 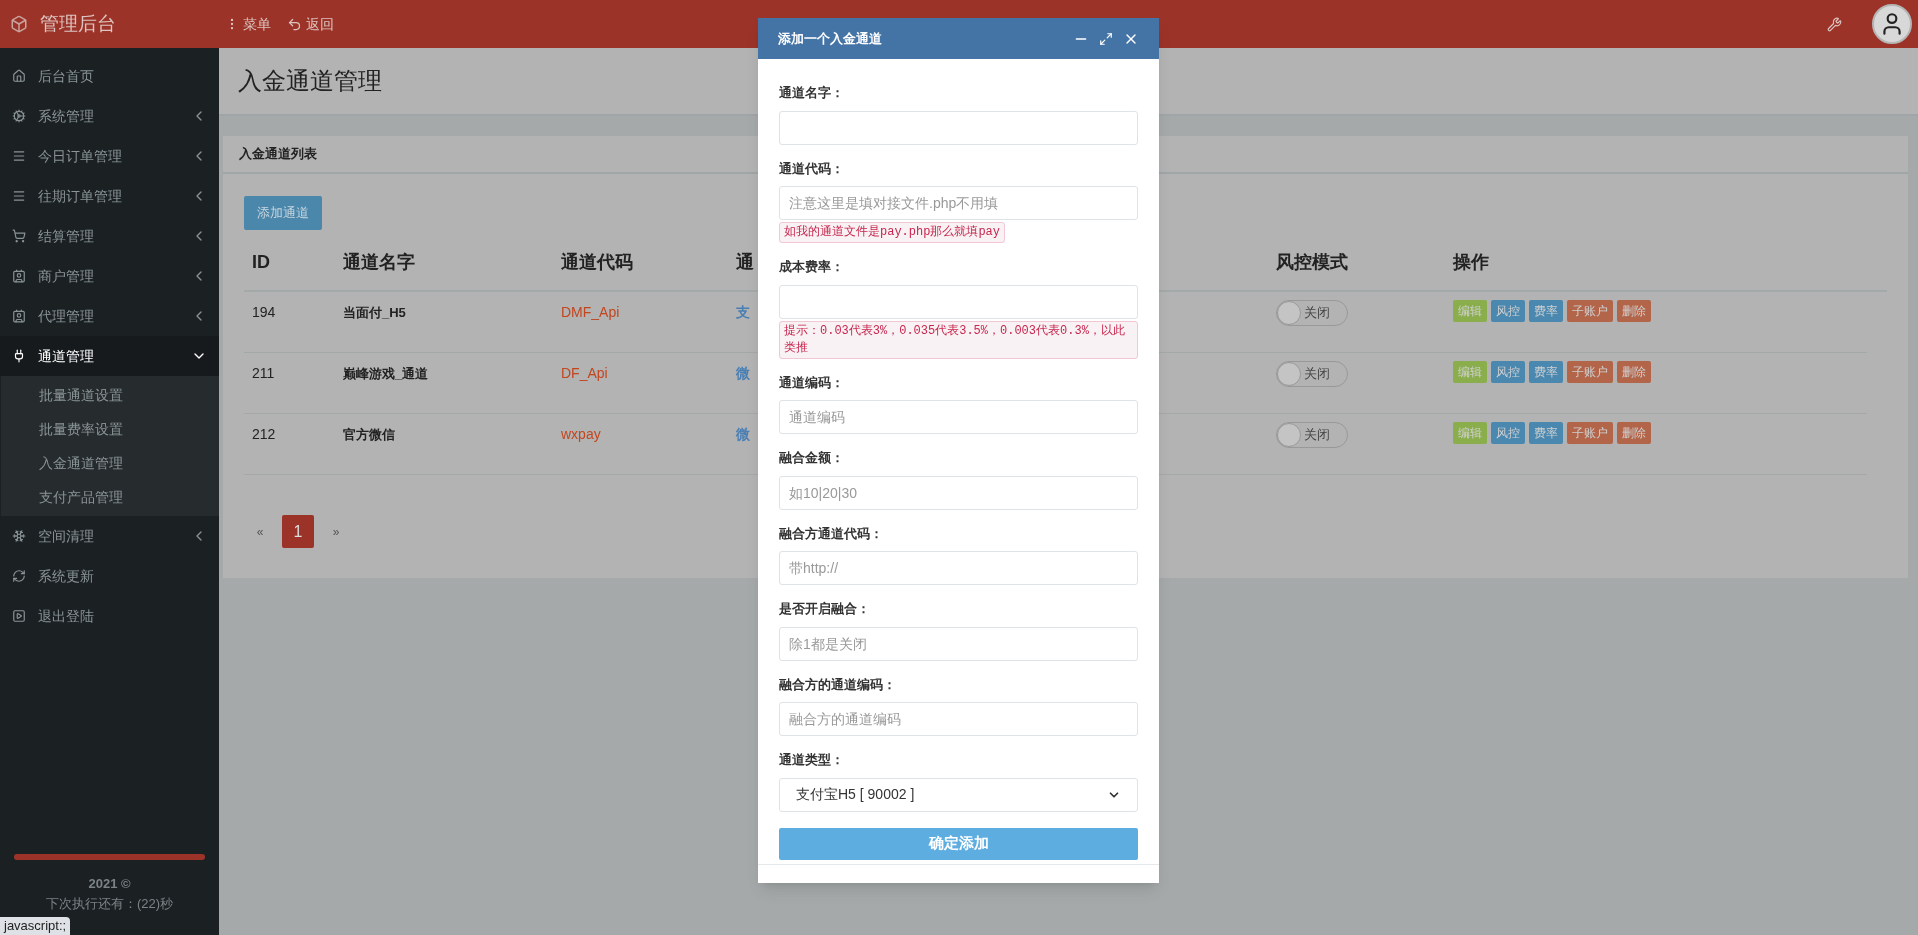 I want to click on column-header: 通道名字, so click(x=379, y=261).